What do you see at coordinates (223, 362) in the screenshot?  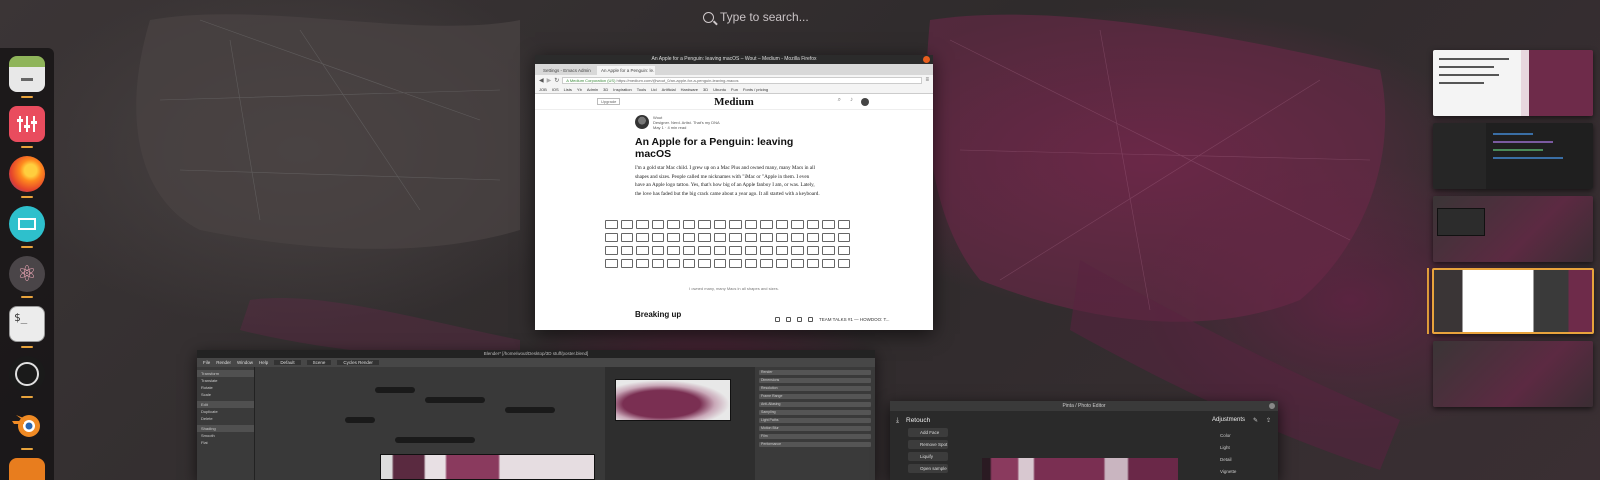 I see `menu-render: Render` at bounding box center [223, 362].